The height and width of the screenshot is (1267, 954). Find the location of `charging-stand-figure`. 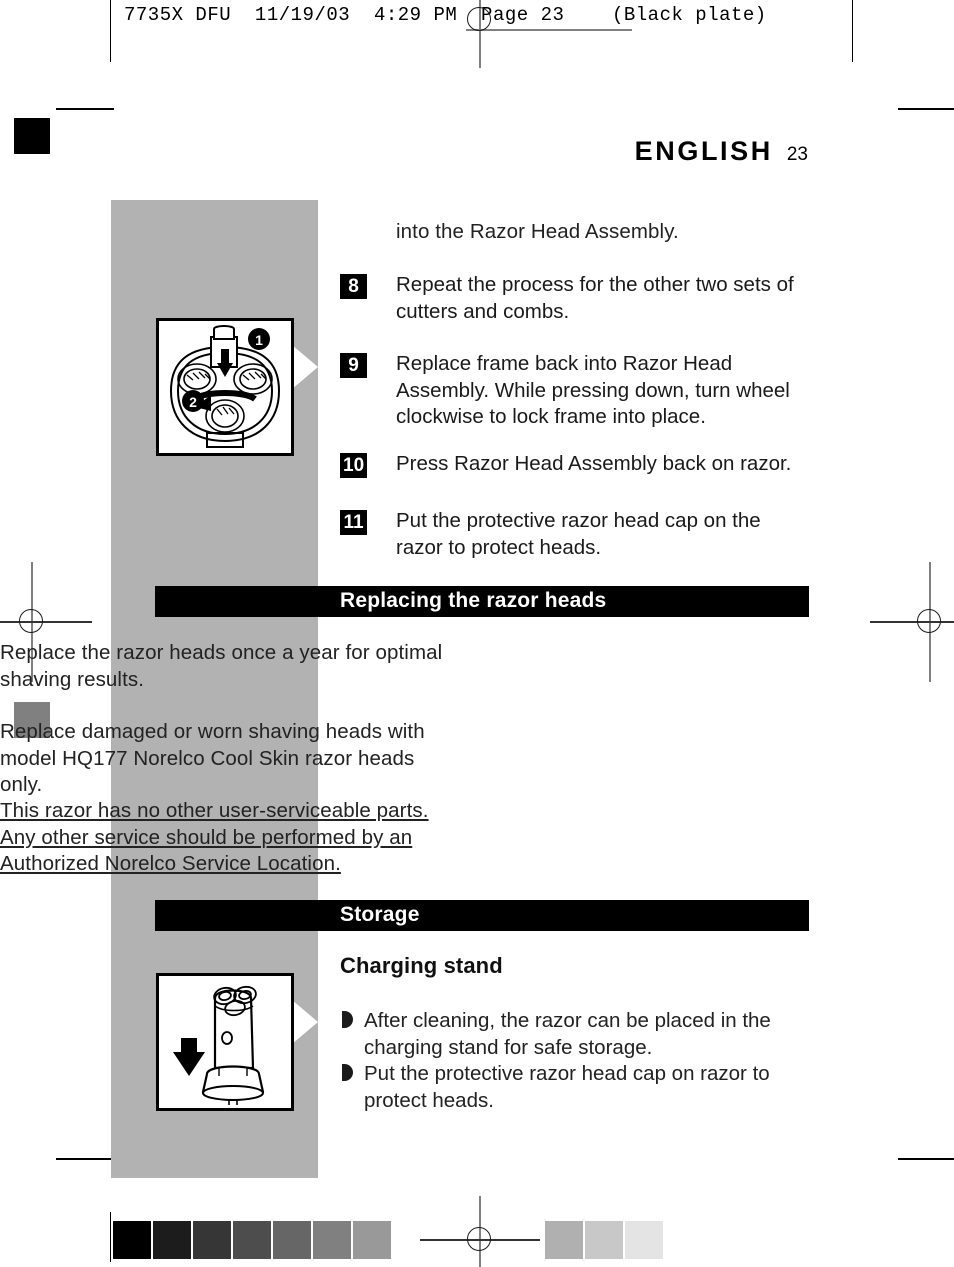

charging-stand-figure is located at coordinates (225, 1042).